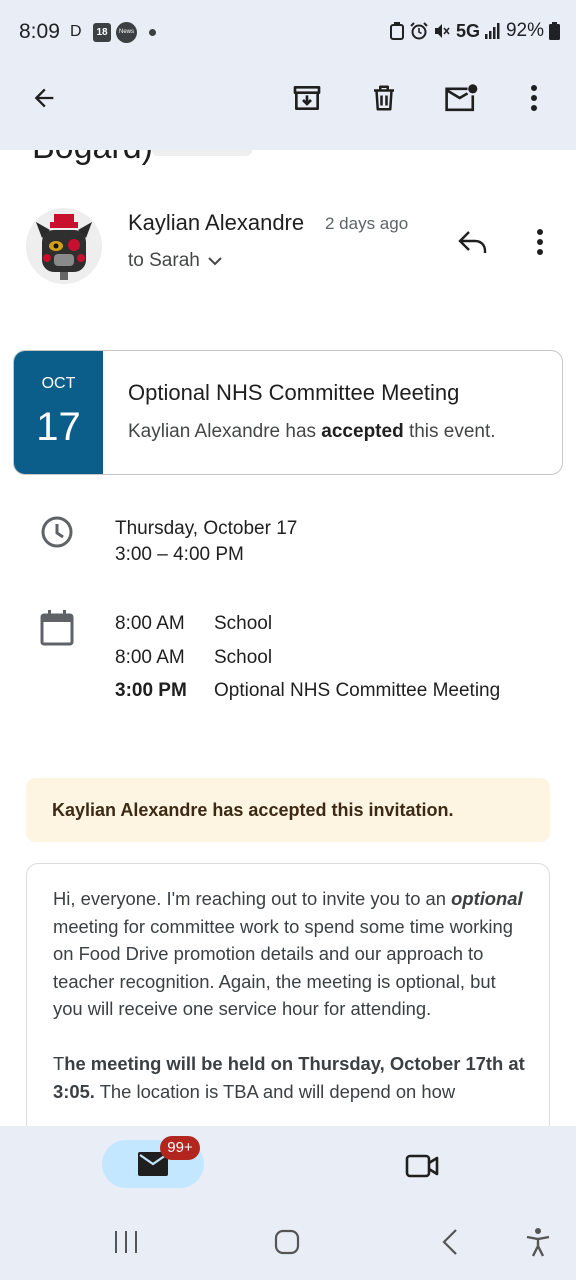  Describe the element at coordinates (554, 31) in the screenshot. I see `battery-icon` at that location.